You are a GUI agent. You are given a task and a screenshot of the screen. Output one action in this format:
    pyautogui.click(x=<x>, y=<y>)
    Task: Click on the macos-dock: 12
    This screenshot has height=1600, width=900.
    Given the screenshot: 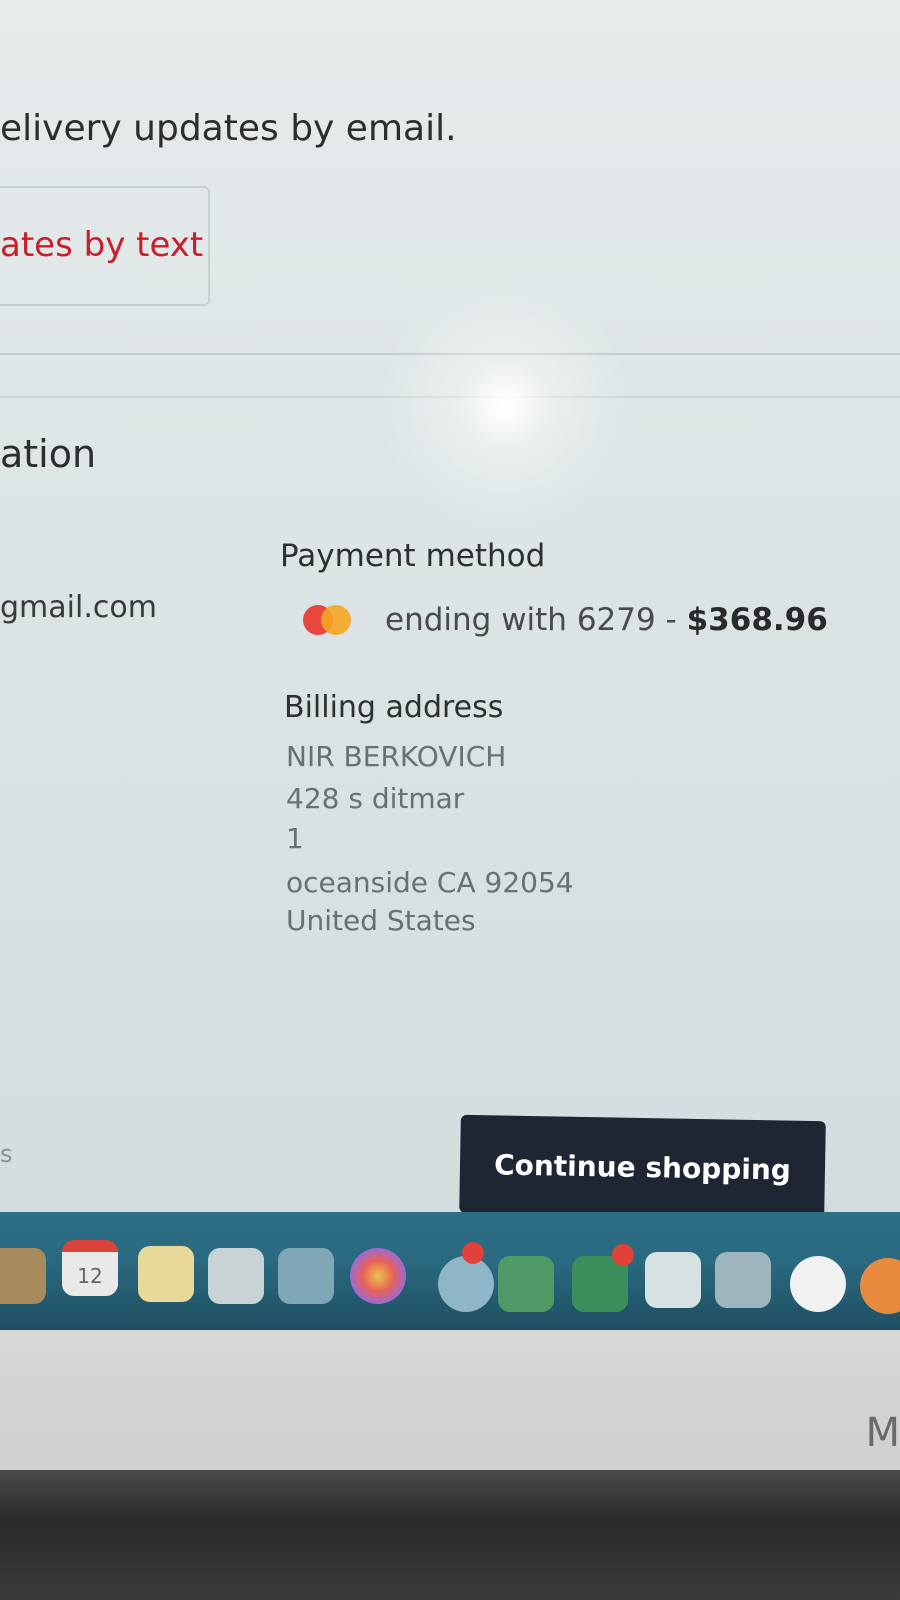 What is the action you would take?
    pyautogui.click(x=450, y=1272)
    